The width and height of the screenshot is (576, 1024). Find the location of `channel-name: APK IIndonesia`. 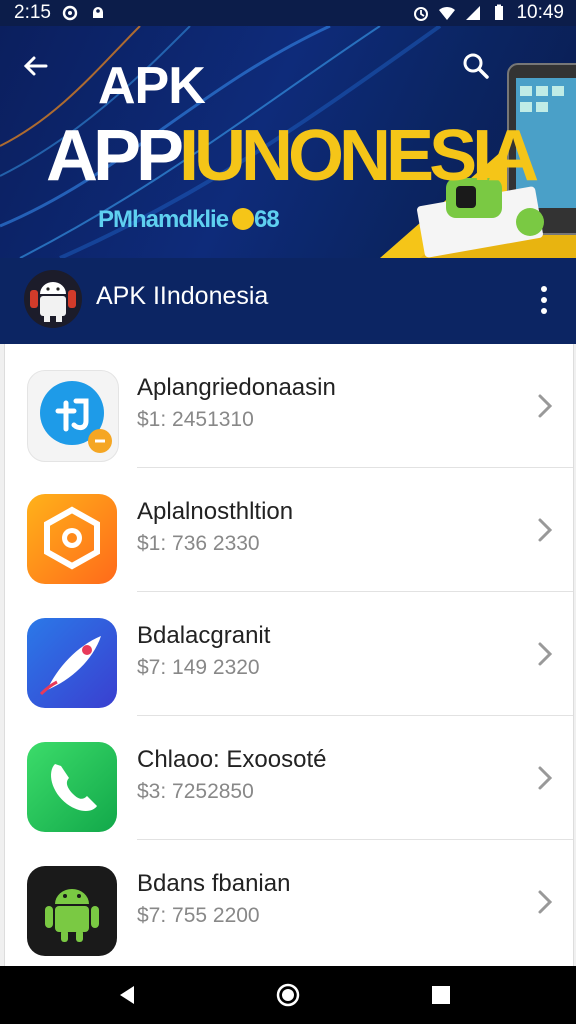

channel-name: APK IIndonesia is located at coordinates (182, 296).